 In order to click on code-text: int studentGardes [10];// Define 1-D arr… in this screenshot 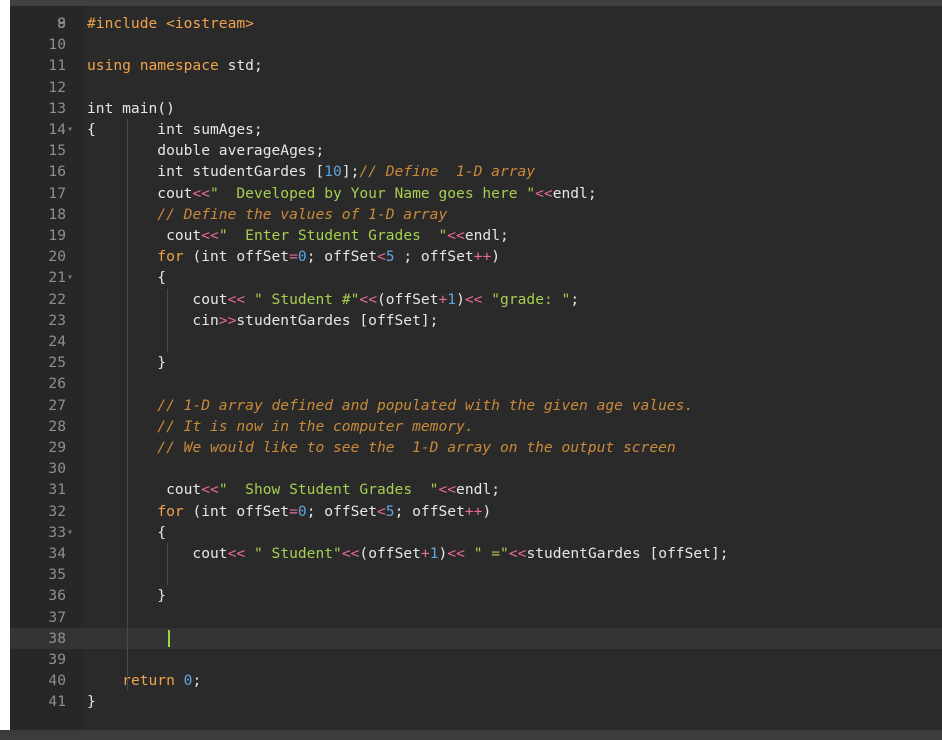, I will do `click(311, 171)`.